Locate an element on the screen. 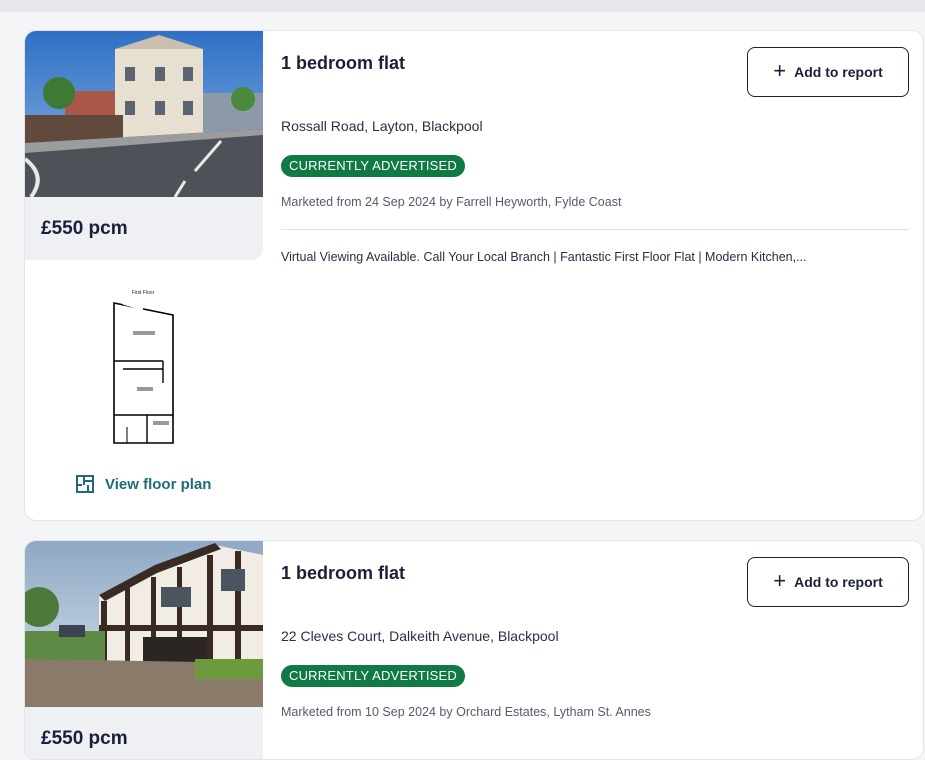 The width and height of the screenshot is (925, 760). top-strip is located at coordinates (462, 6).